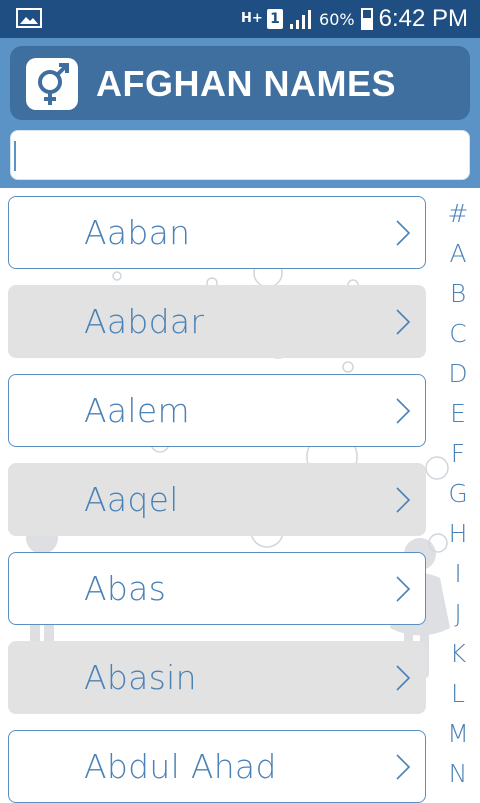 This screenshot has height=803, width=480. I want to click on gallery-icon, so click(29, 18).